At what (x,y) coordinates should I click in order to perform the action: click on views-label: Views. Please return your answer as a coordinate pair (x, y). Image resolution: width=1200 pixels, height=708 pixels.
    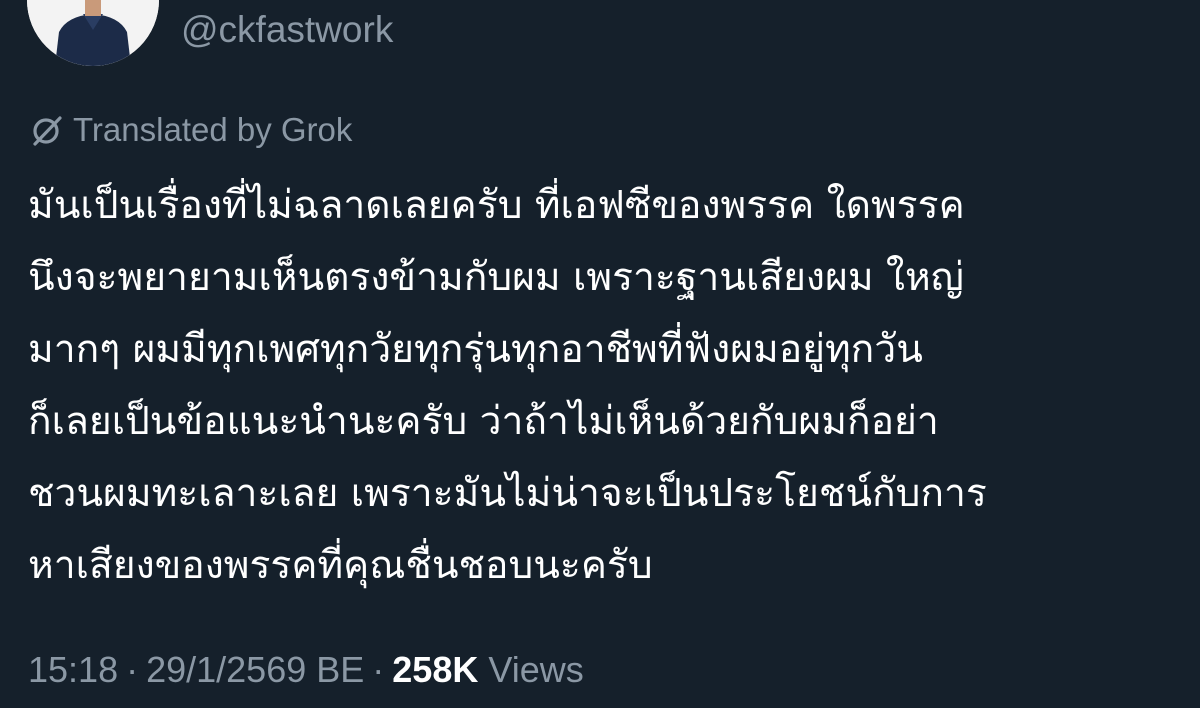
    Looking at the image, I should click on (536, 669).